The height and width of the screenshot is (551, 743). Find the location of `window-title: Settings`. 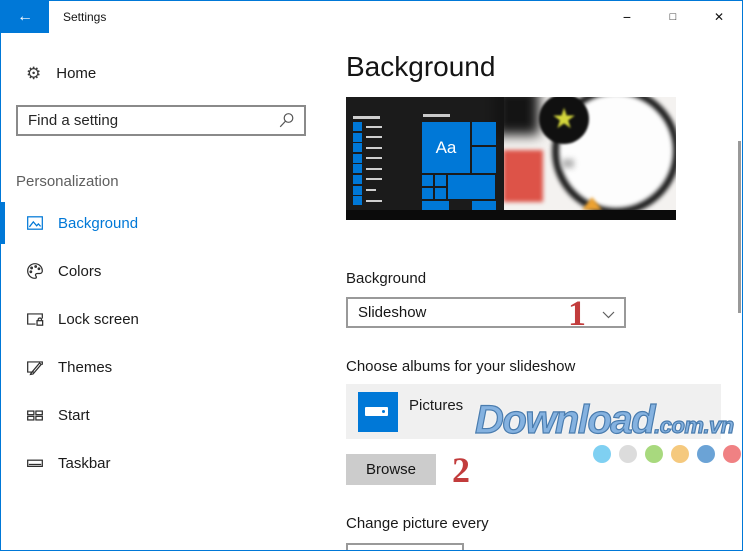

window-title: Settings is located at coordinates (85, 17).